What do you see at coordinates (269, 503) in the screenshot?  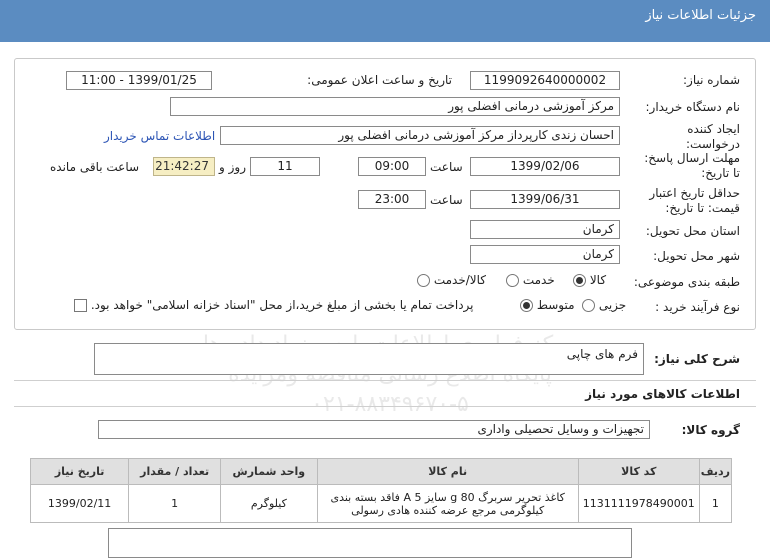 I see `unit-cell: کیلوگرم` at bounding box center [269, 503].